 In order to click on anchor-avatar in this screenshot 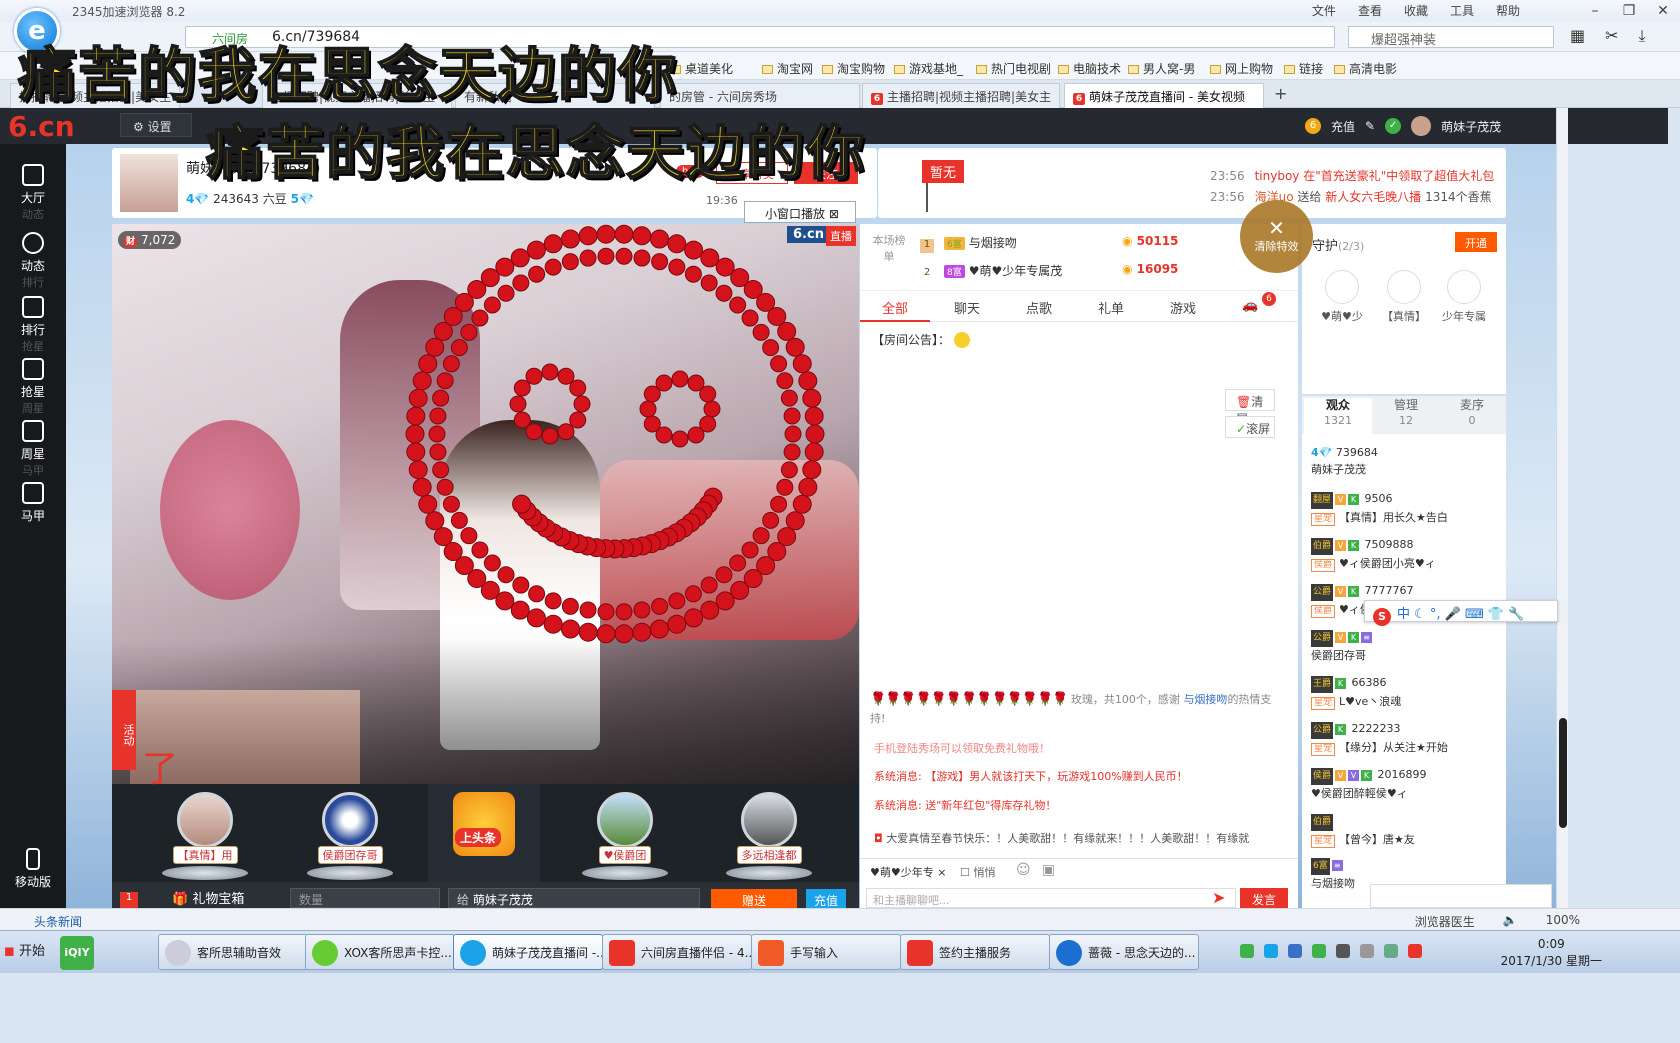, I will do `click(149, 183)`.